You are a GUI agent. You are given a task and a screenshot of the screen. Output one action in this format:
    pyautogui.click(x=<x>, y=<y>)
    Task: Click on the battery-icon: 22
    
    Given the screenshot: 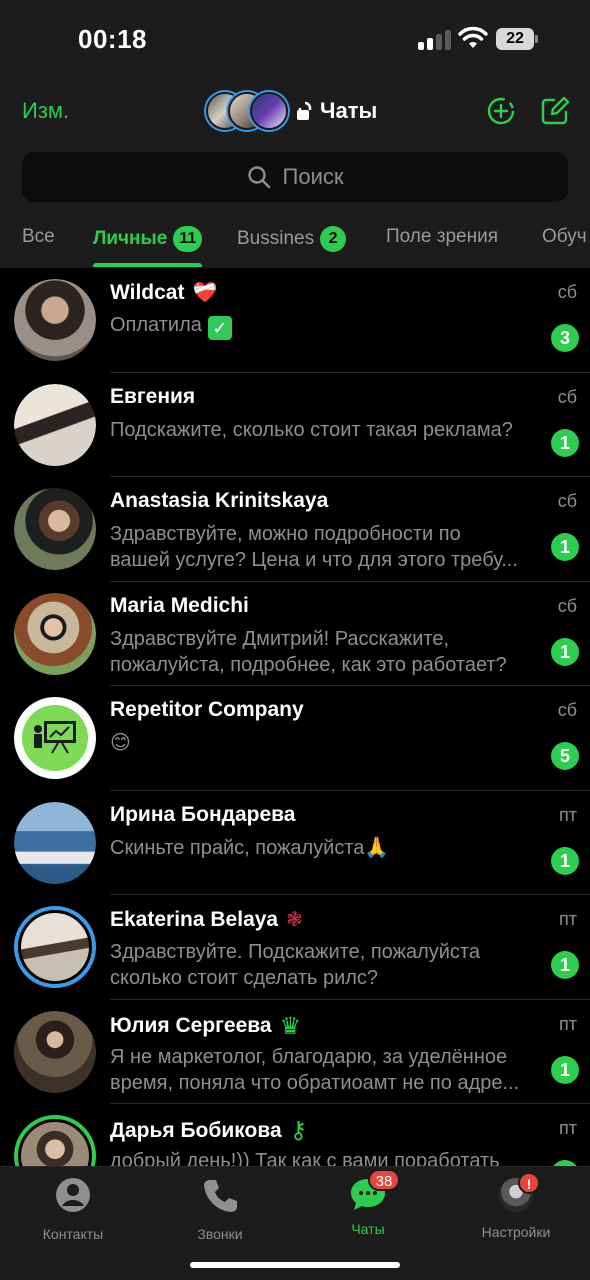 What is the action you would take?
    pyautogui.click(x=517, y=39)
    